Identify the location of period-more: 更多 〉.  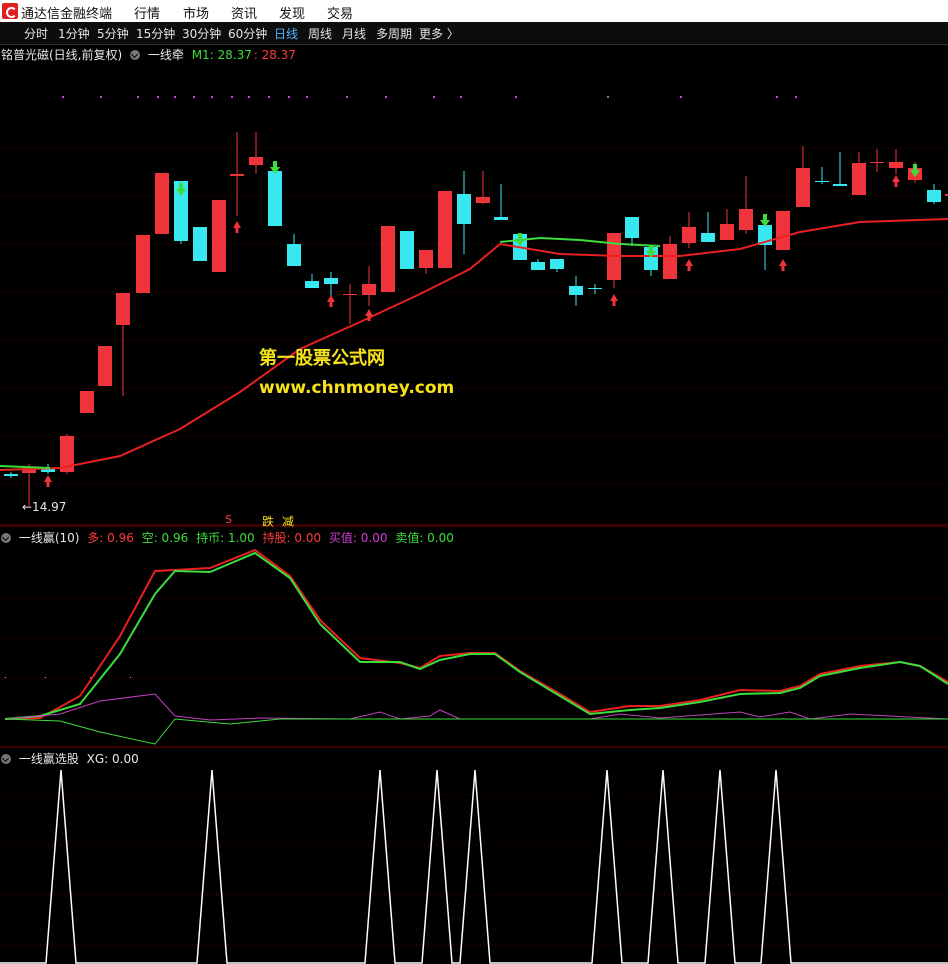
(439, 33).